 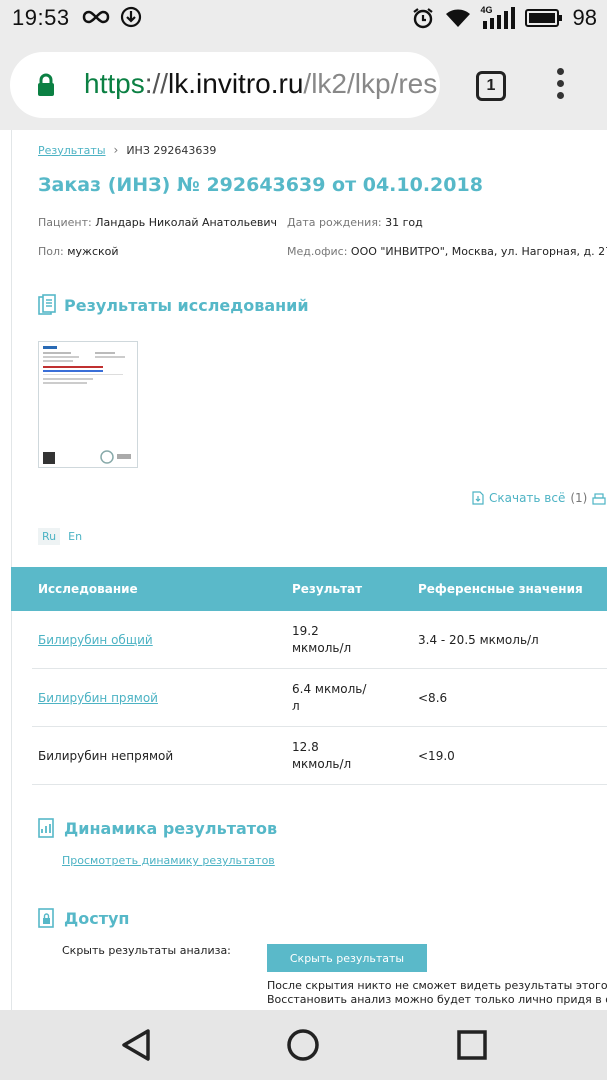 I want to click on download-all-link: Скачать всё (1), so click(x=529, y=498).